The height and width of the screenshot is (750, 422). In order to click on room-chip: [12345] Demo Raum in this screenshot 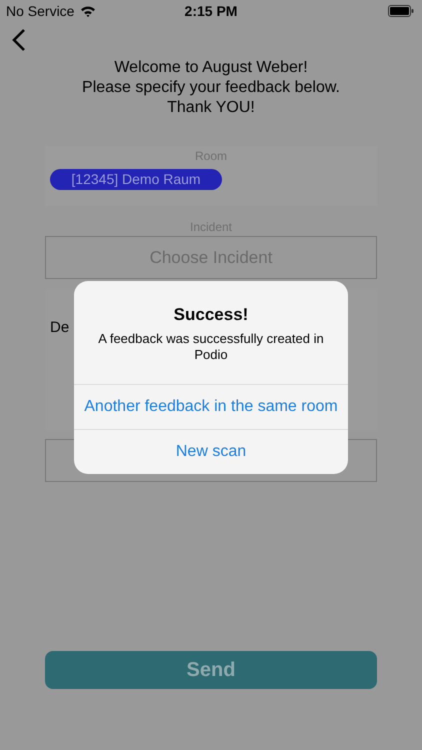, I will do `click(136, 179)`.